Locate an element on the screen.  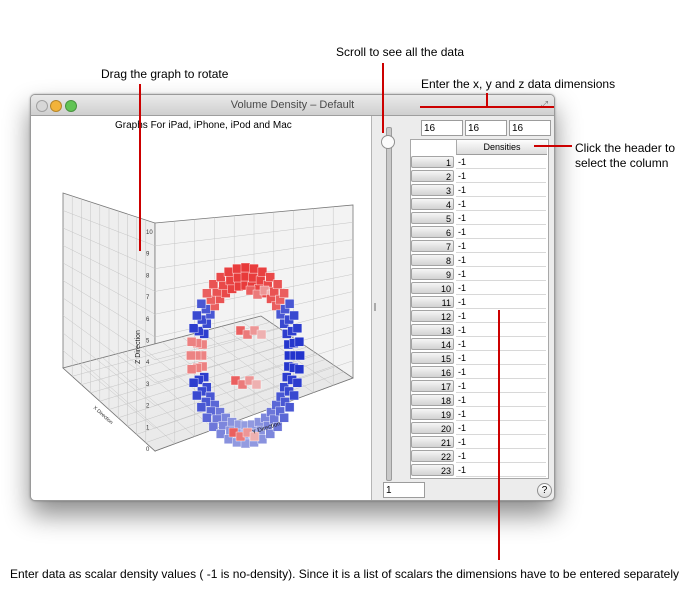
scroll-slider-track is located at coordinates (389, 304).